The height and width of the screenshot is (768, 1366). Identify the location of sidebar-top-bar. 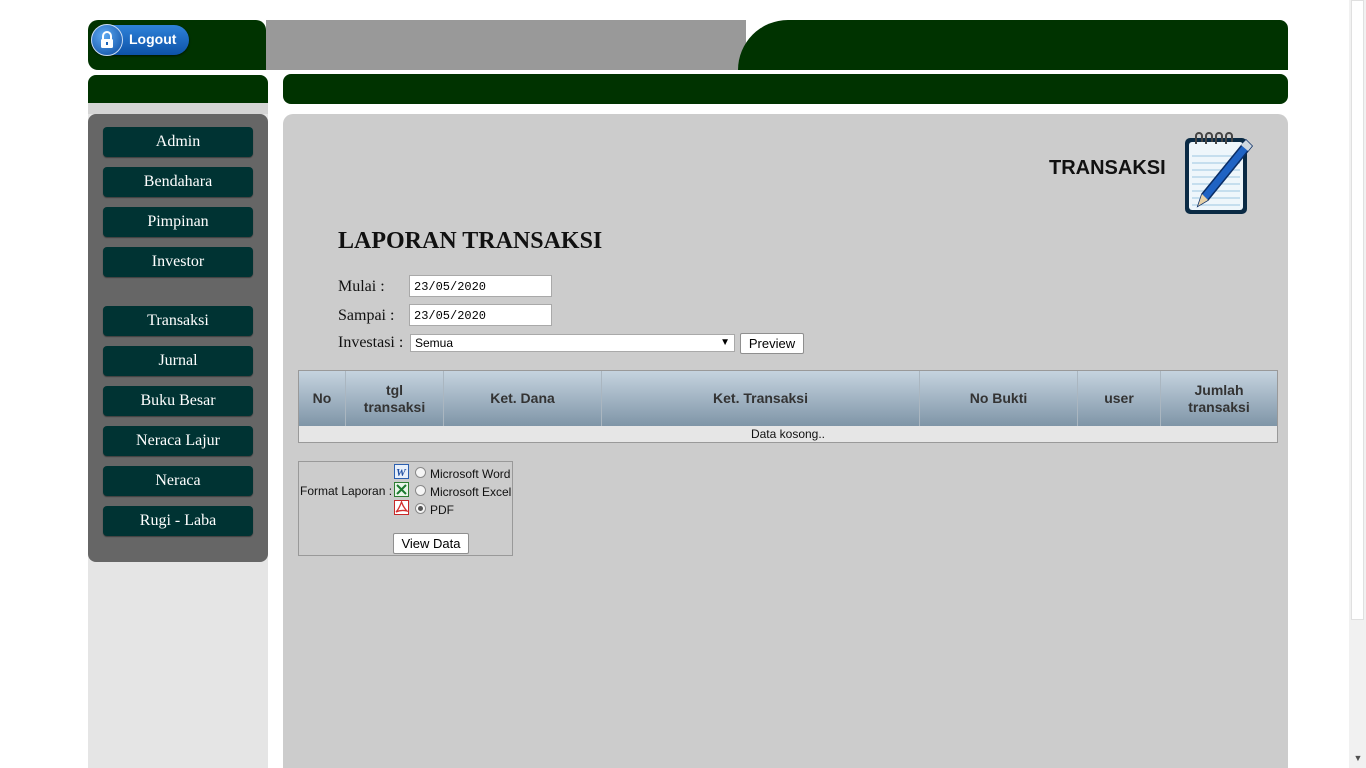
(178, 89).